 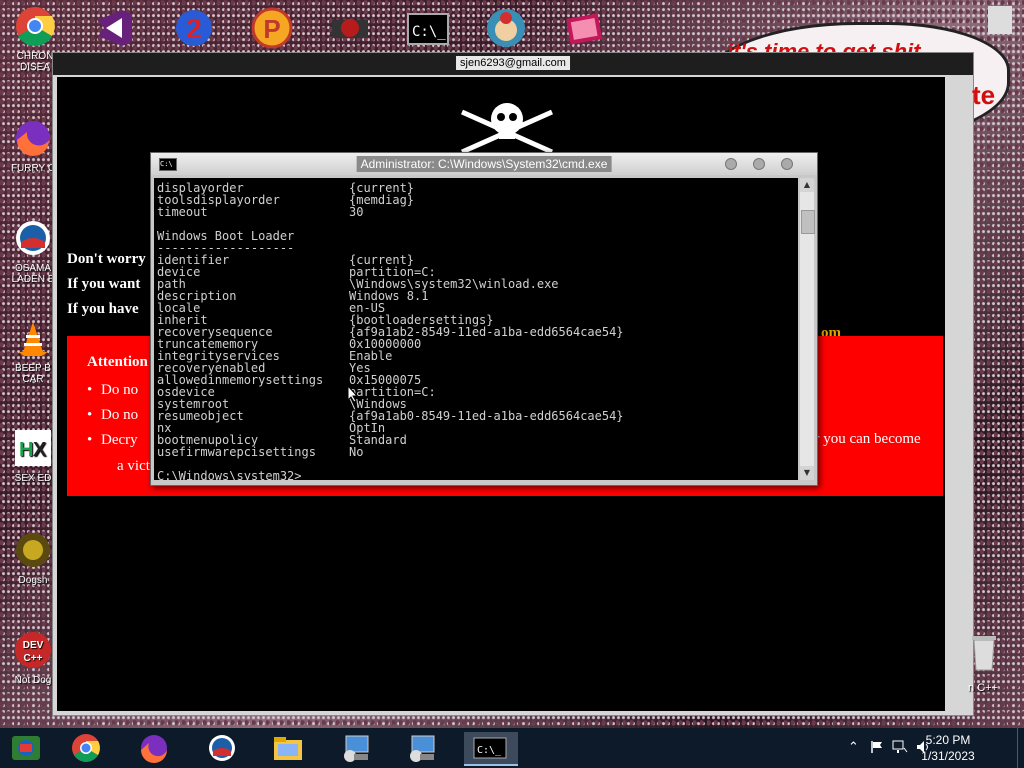 I want to click on taskbar: C:\_ ⌃ 5:20 PM 1/31/2023, so click(x=512, y=748).